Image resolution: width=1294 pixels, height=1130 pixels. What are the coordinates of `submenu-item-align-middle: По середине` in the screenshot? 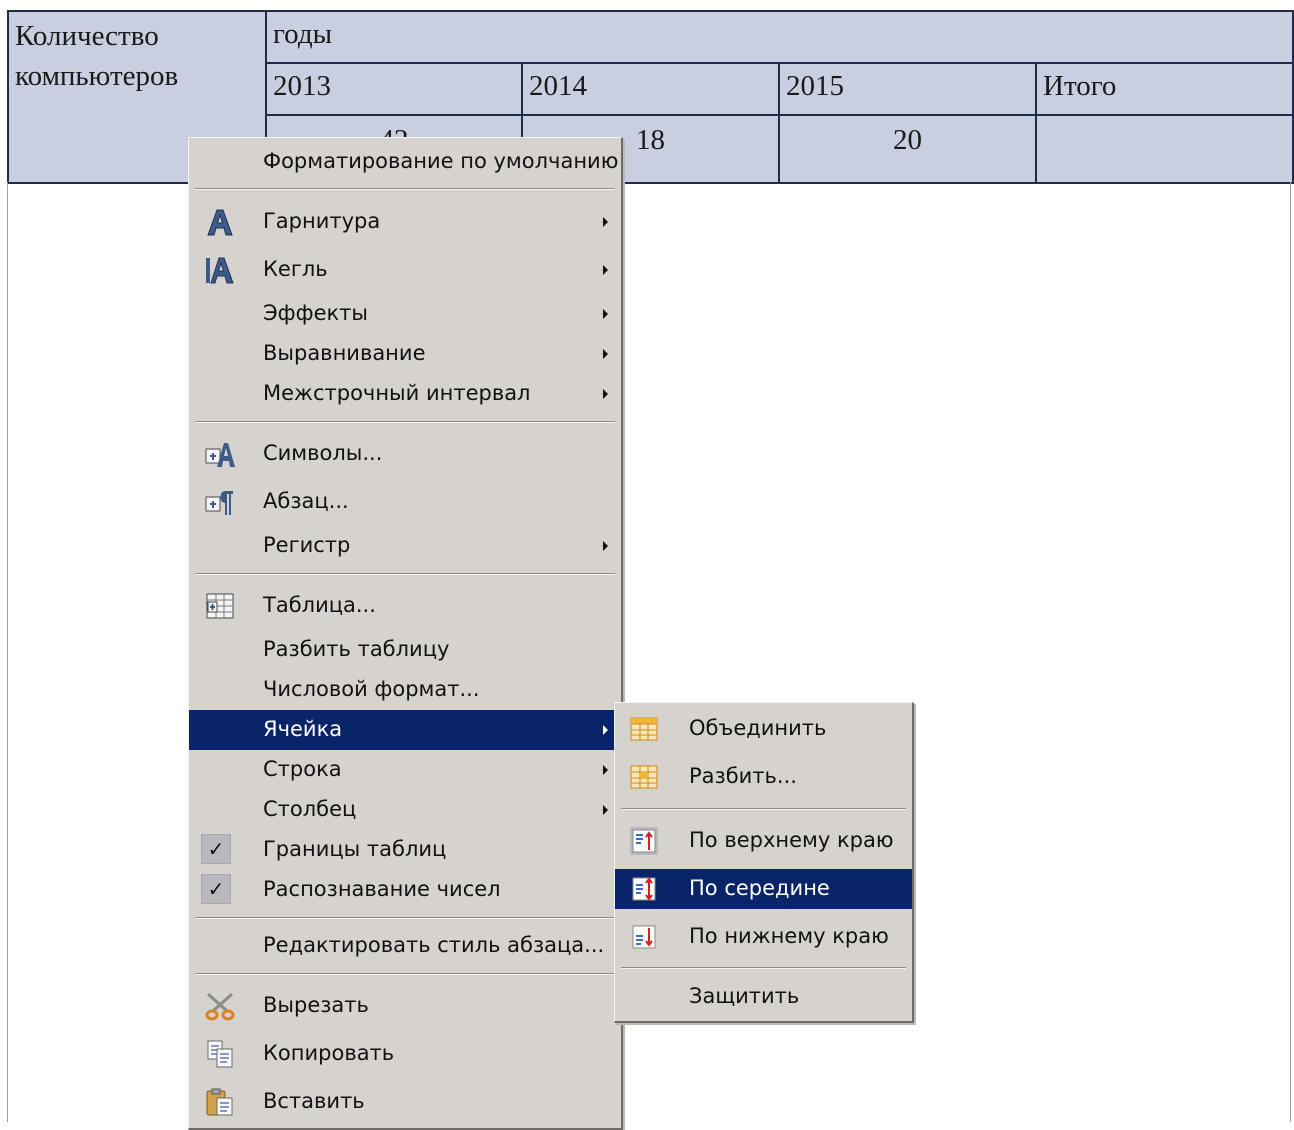 It's located at (763, 889).